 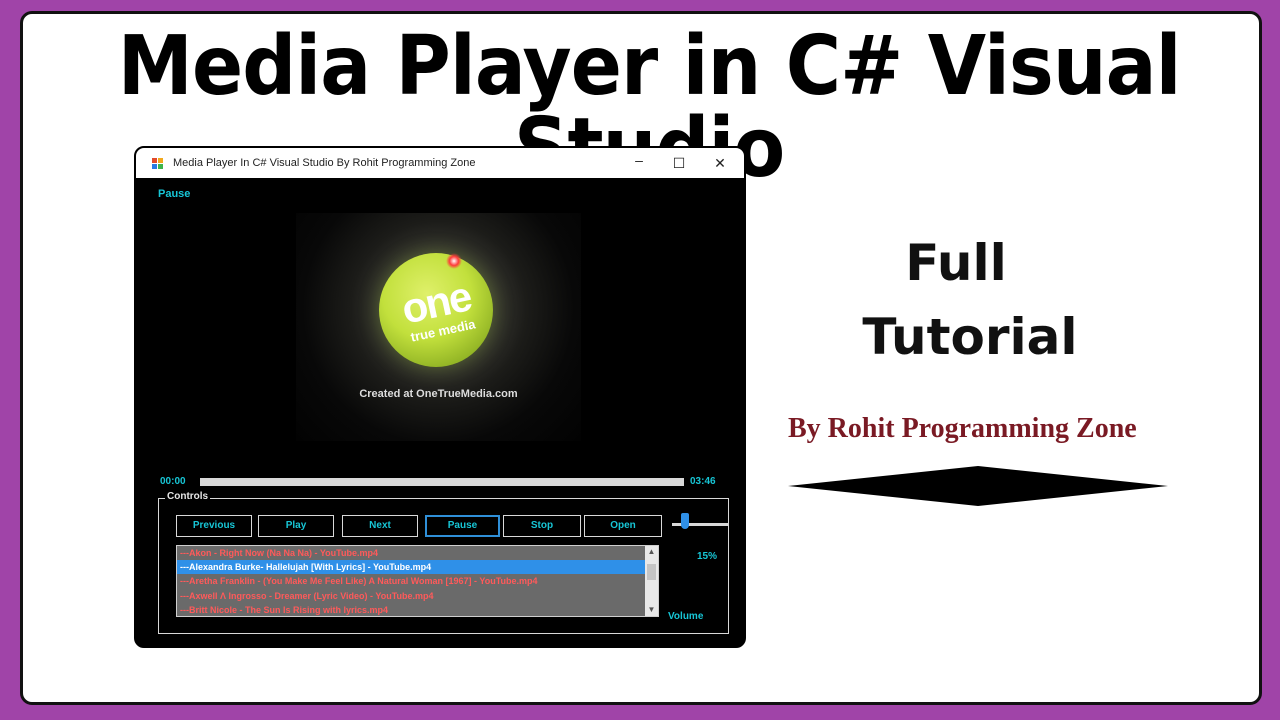 What do you see at coordinates (174, 194) in the screenshot?
I see `player-status-label: Pause` at bounding box center [174, 194].